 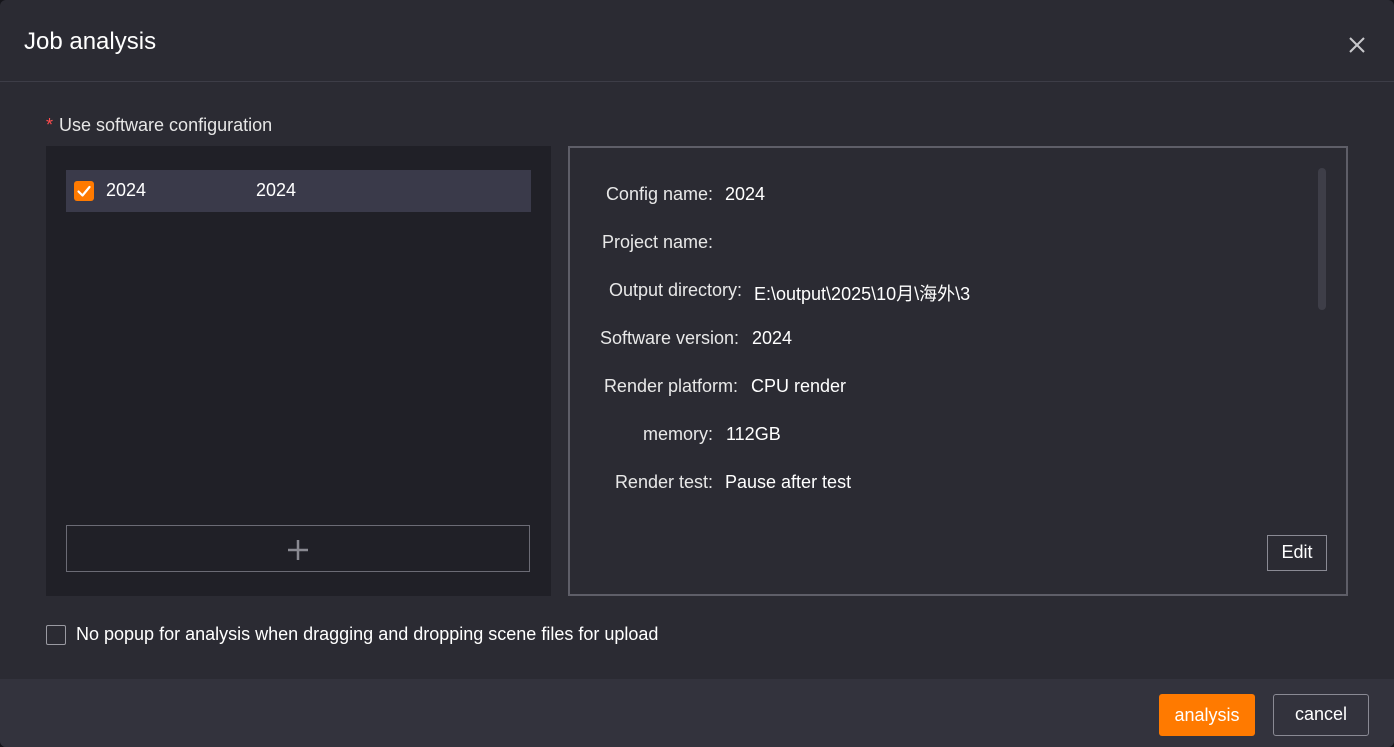 I want to click on add-config-button, so click(x=298, y=548).